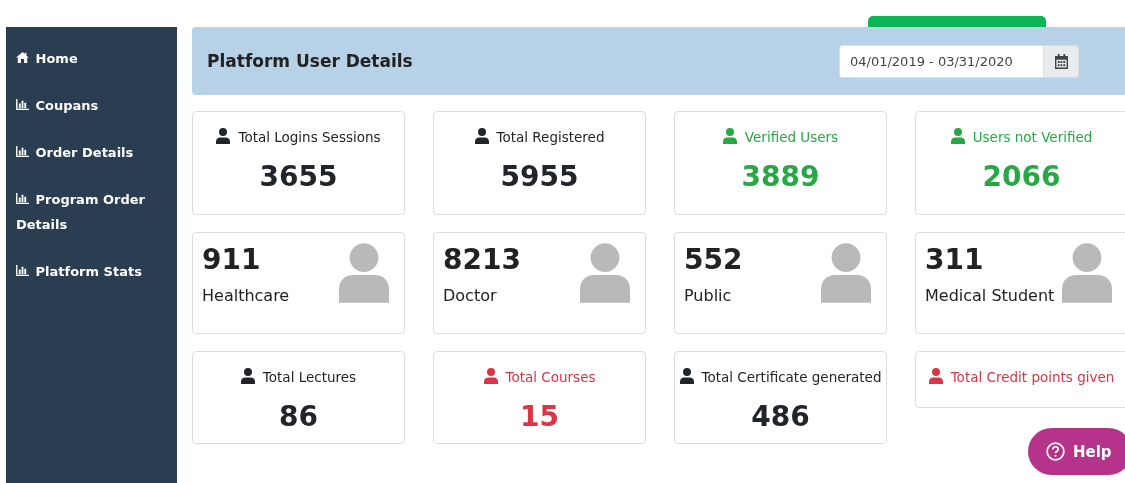 Image resolution: width=1125 pixels, height=483 pixels. I want to click on stat-label: Total Lectures, so click(309, 377).